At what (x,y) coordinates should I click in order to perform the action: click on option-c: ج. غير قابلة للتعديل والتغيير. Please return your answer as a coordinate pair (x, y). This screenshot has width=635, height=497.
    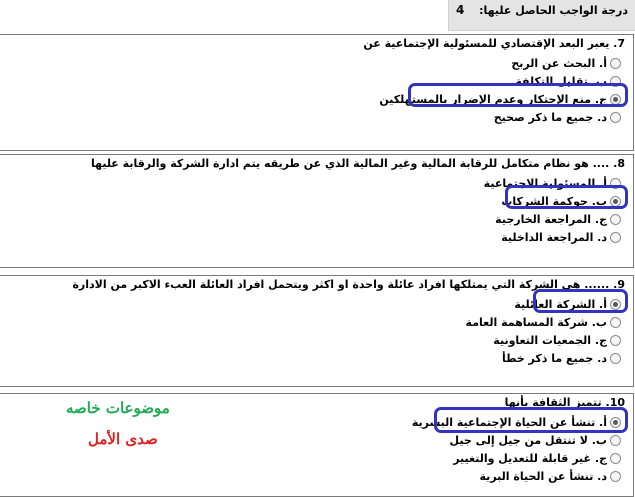
    Looking at the image, I should click on (537, 456).